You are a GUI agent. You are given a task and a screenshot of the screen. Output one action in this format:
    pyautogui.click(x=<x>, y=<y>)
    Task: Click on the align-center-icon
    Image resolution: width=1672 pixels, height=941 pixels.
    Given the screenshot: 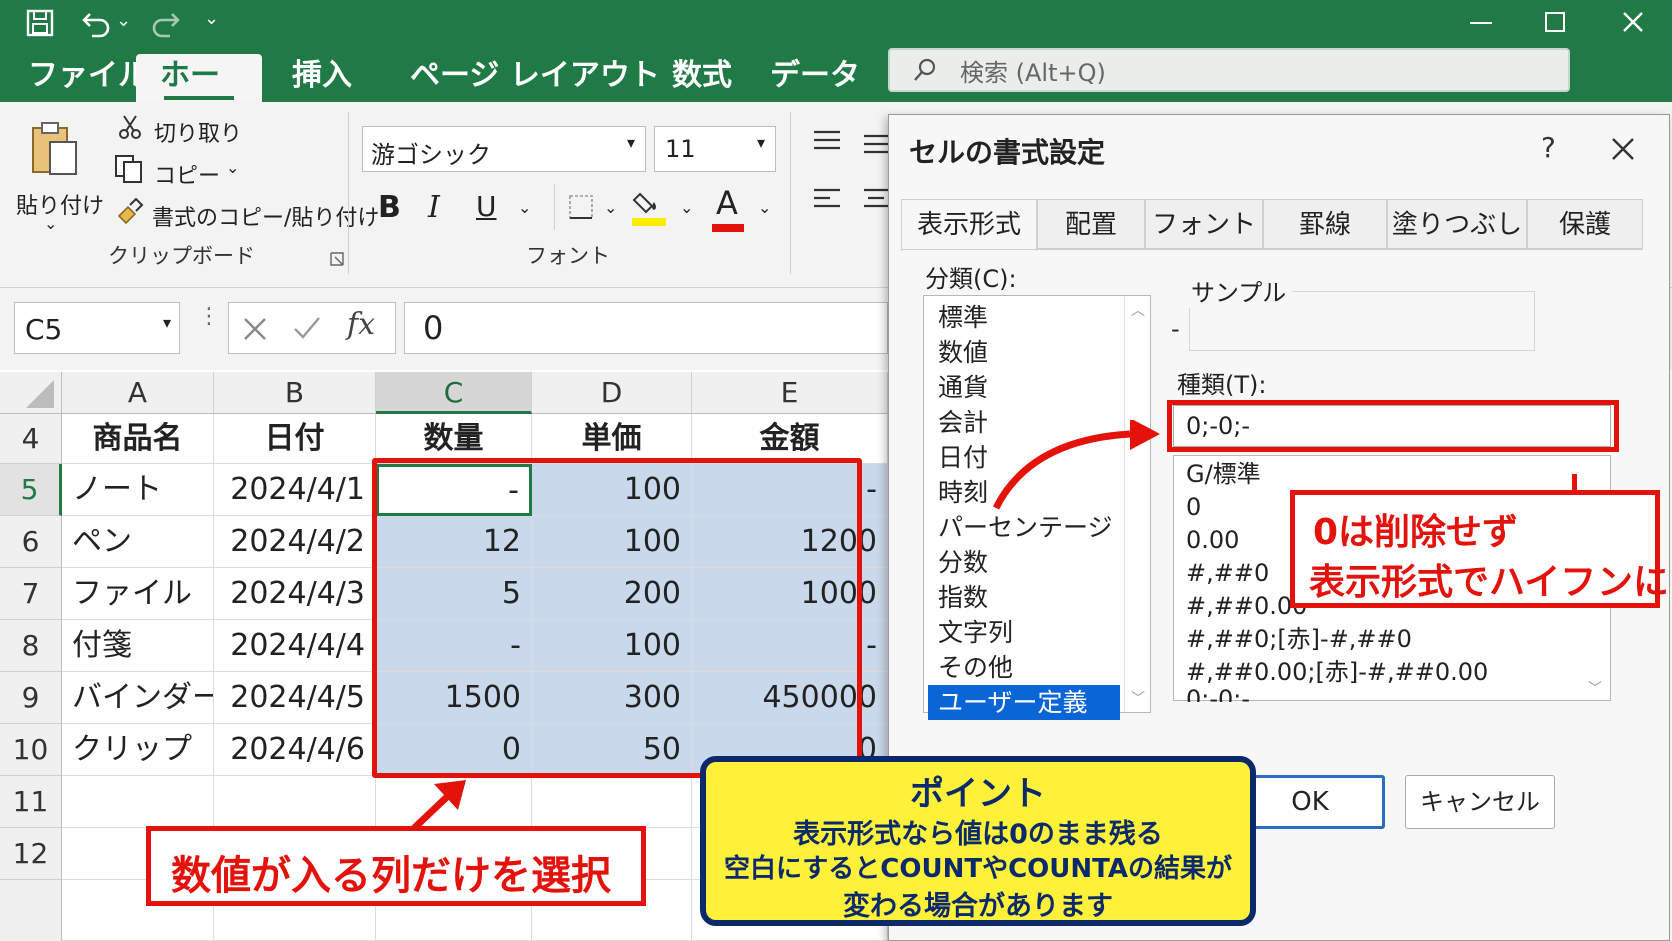 What is the action you would take?
    pyautogui.click(x=875, y=199)
    